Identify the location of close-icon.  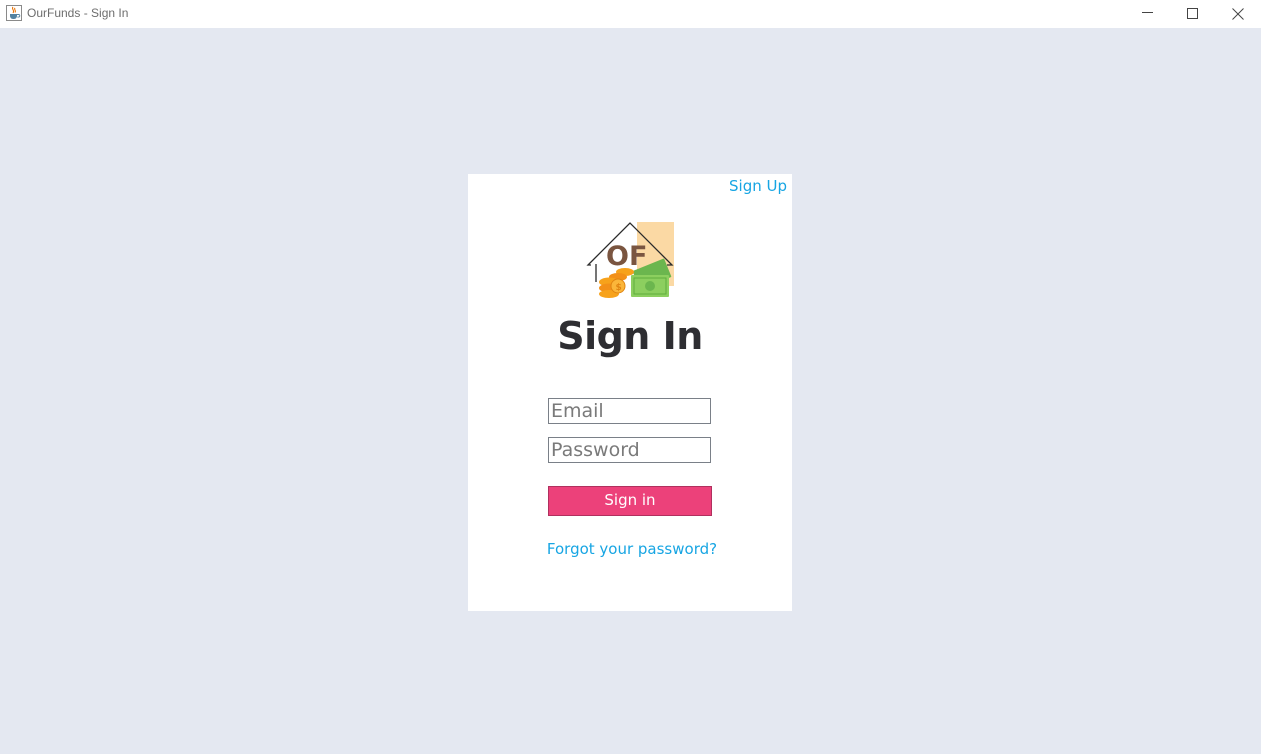
(1238, 14).